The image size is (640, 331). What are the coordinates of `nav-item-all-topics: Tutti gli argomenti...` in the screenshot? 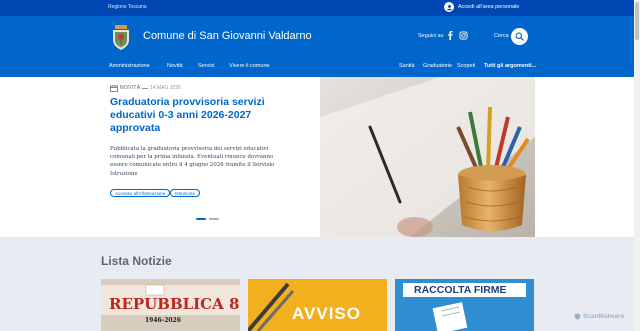 It's located at (510, 66).